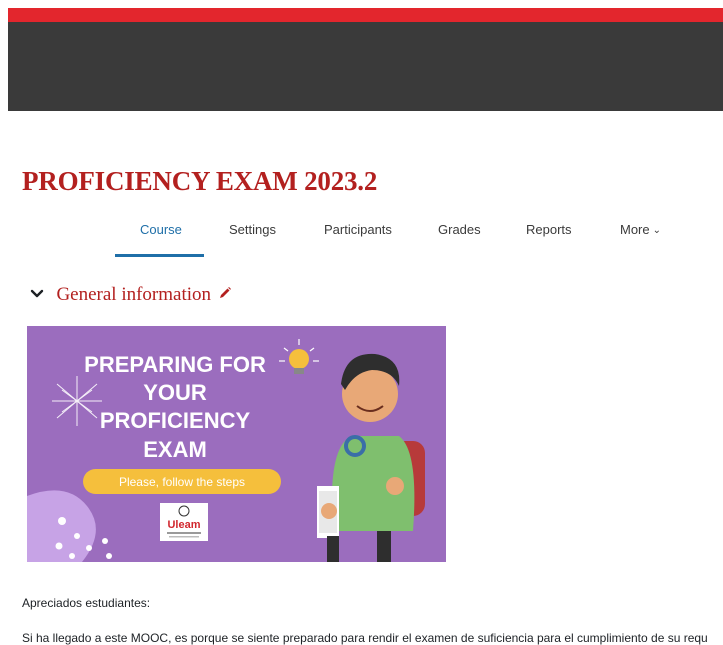  What do you see at coordinates (86, 603) in the screenshot?
I see `greeting-text: Apreciados estudiantes:` at bounding box center [86, 603].